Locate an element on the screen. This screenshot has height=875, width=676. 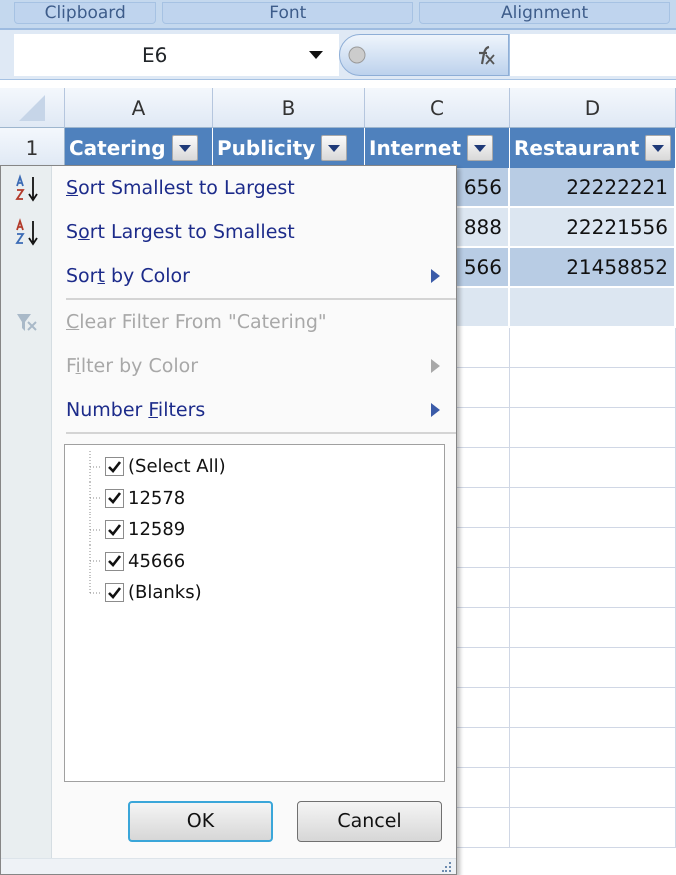
resize-grip-icon is located at coordinates (447, 867).